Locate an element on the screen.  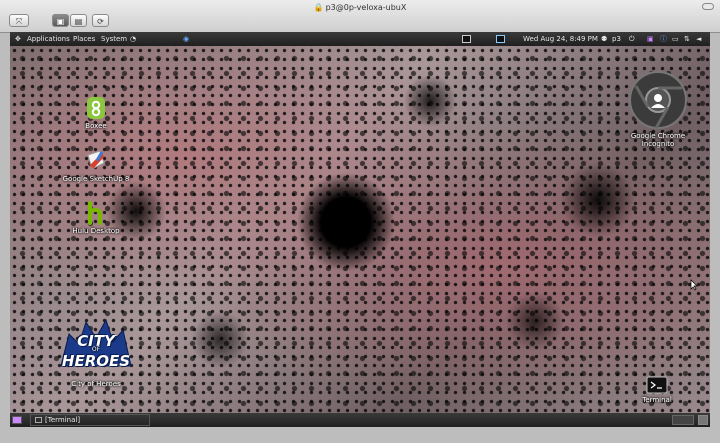
menu-applications: Applications is located at coordinates (48, 39).